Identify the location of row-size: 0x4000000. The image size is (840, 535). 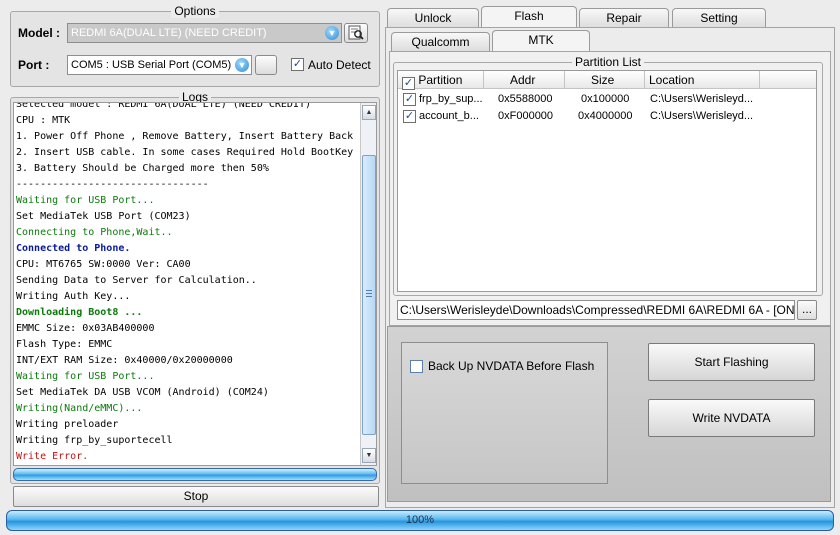
(605, 116).